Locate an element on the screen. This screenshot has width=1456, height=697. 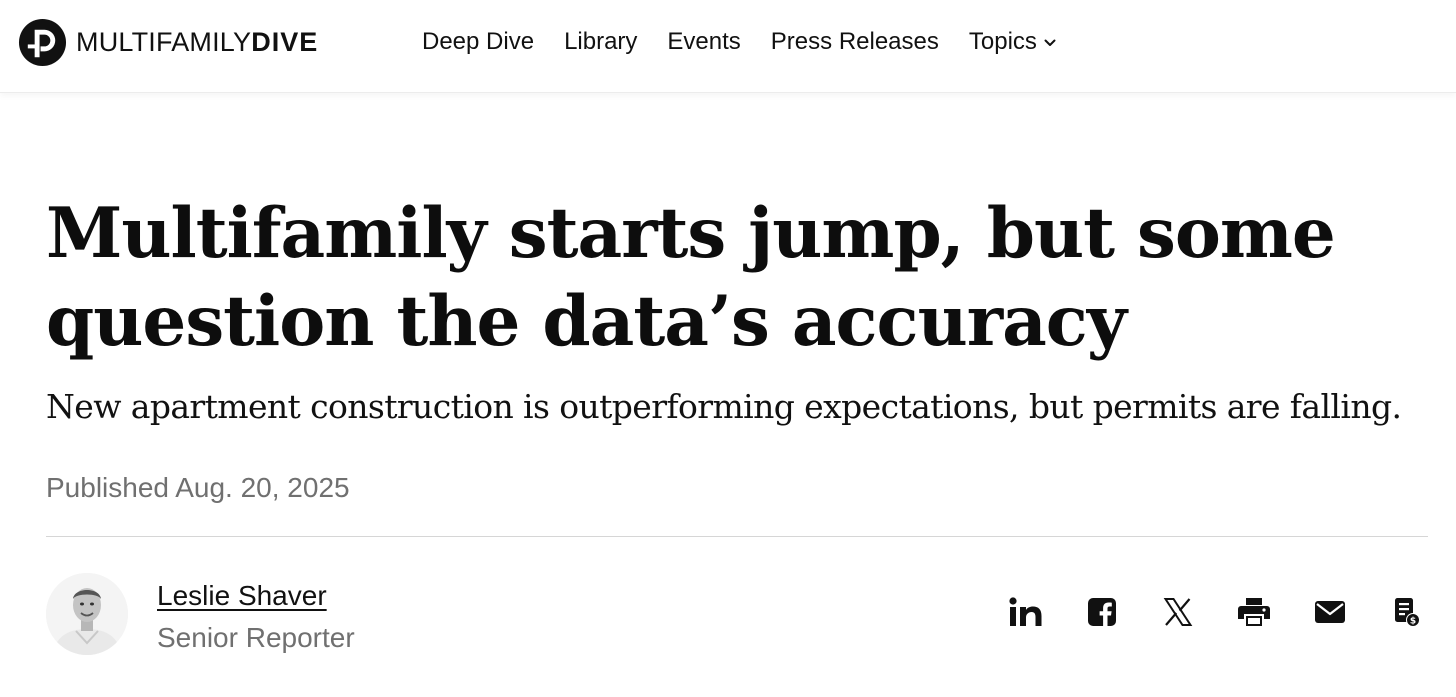
nav-library: Library is located at coordinates (600, 42).